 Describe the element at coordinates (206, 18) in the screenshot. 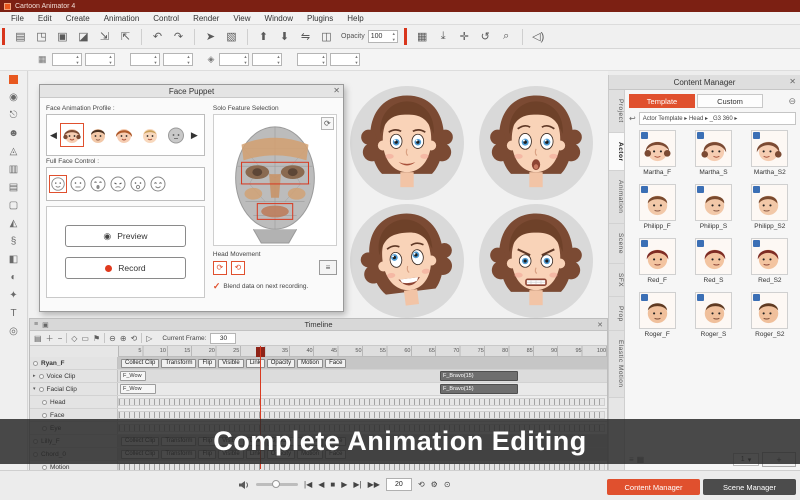

I see `menu-render: Render` at that location.